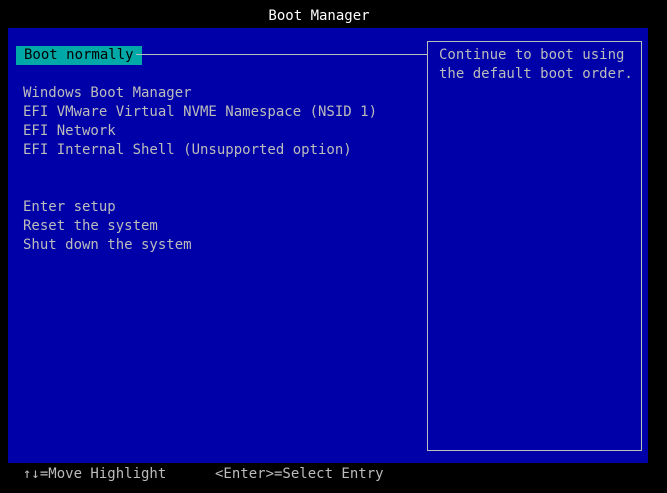 The height and width of the screenshot is (493, 667). What do you see at coordinates (187, 150) in the screenshot?
I see `menu-item-efi-internal-shell: EFI Internal Shell (Unsupported option)` at bounding box center [187, 150].